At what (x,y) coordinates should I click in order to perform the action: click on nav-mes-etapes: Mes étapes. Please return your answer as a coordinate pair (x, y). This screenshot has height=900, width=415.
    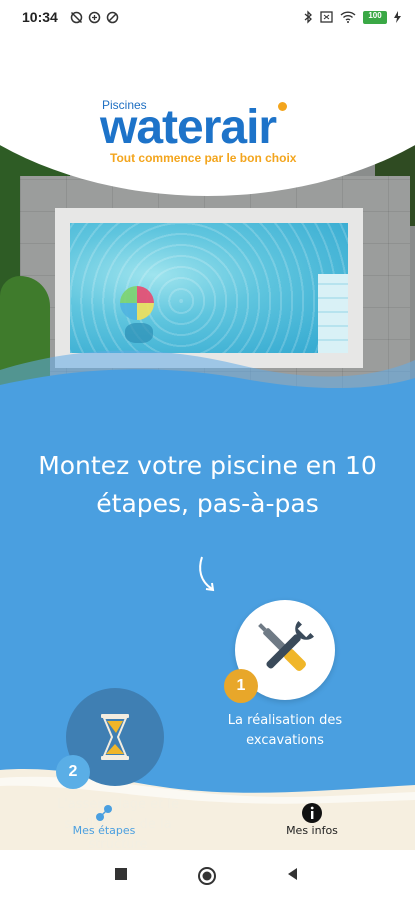
    Looking at the image, I should click on (104, 819).